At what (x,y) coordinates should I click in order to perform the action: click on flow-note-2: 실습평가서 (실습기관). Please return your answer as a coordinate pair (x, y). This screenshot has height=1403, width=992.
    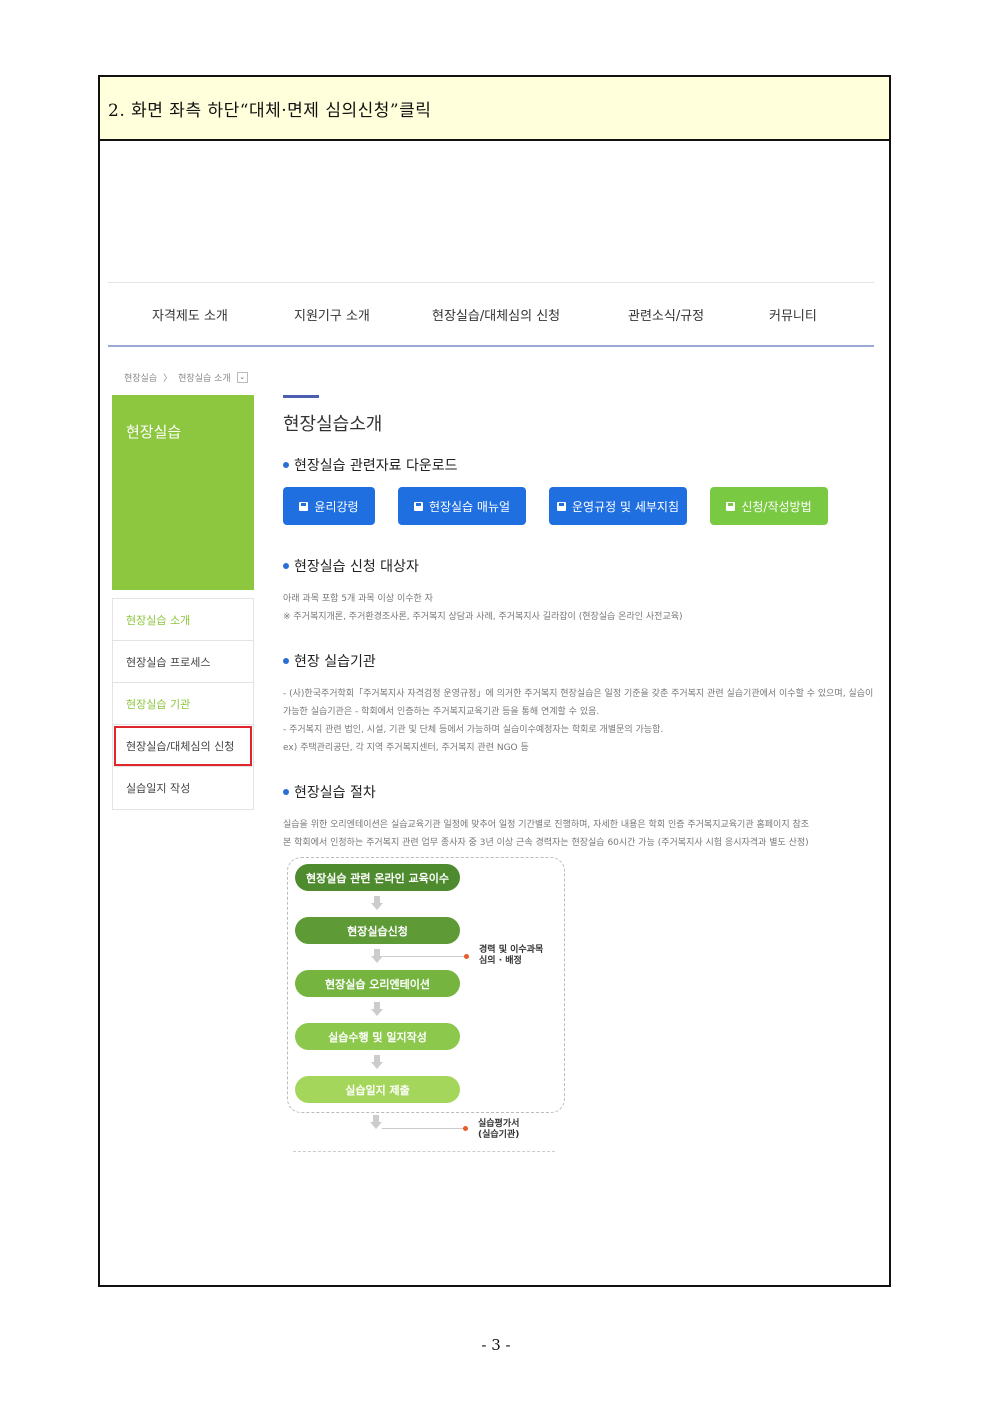
    Looking at the image, I should click on (498, 1130).